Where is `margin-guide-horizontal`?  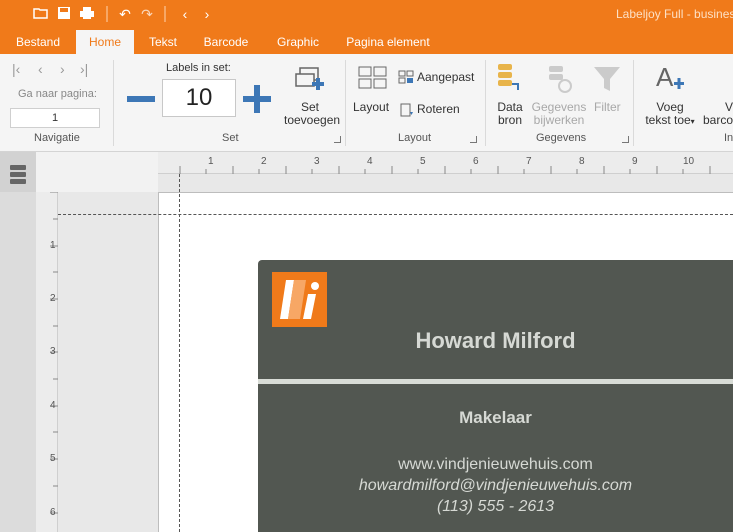
margin-guide-horizontal is located at coordinates (395, 214).